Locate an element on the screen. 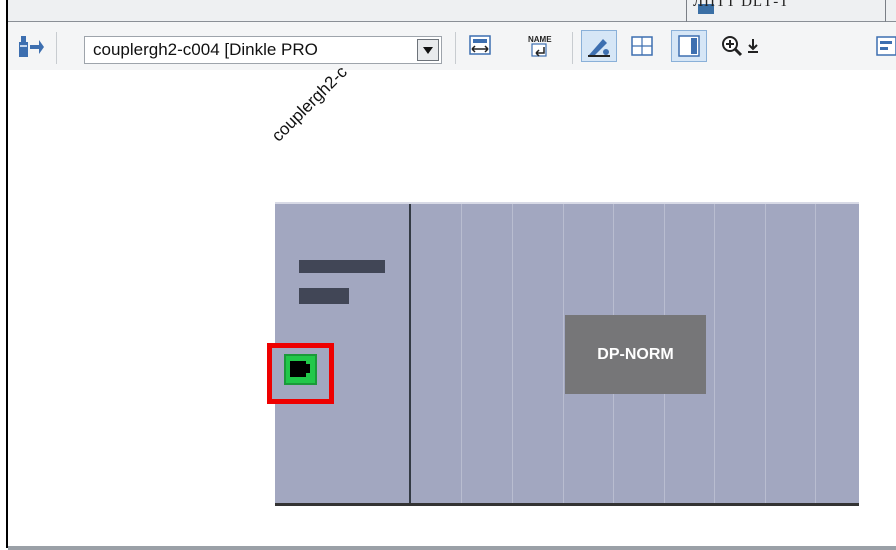  title-strip: ЛПТТ DLТ-Т is located at coordinates (452, 11).